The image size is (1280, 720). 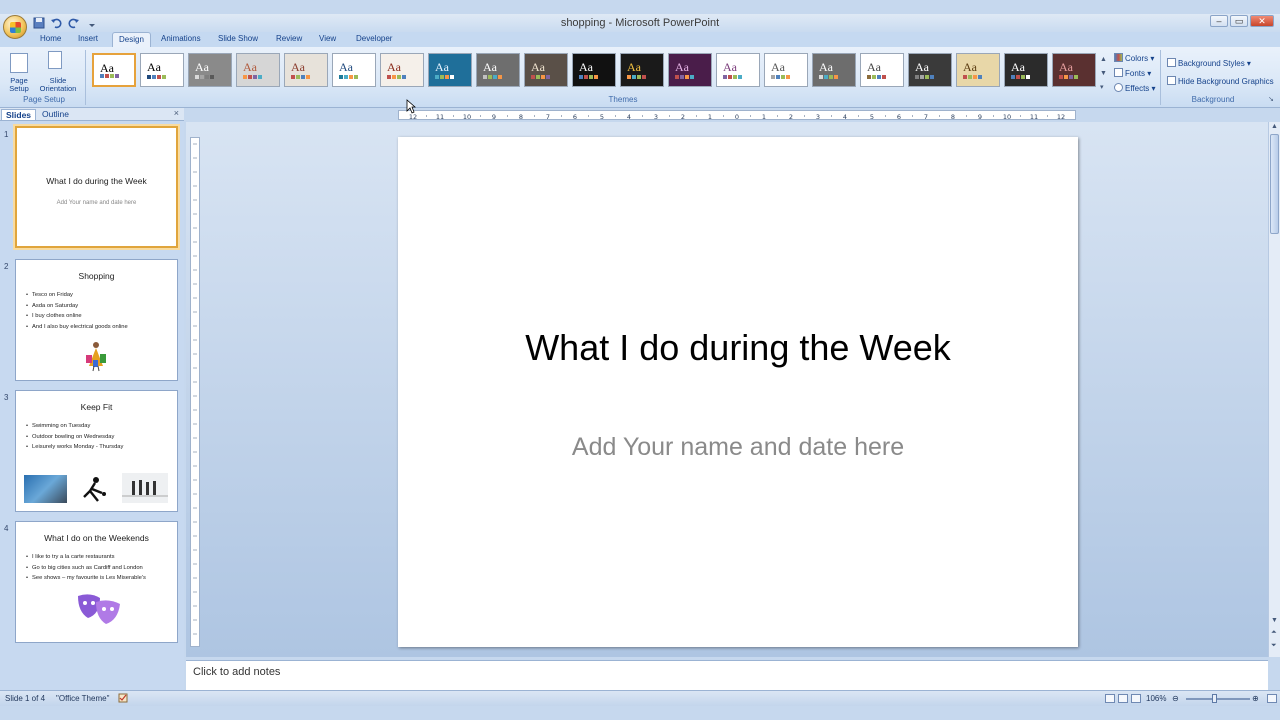 I want to click on tab-design: Design, so click(x=131, y=39).